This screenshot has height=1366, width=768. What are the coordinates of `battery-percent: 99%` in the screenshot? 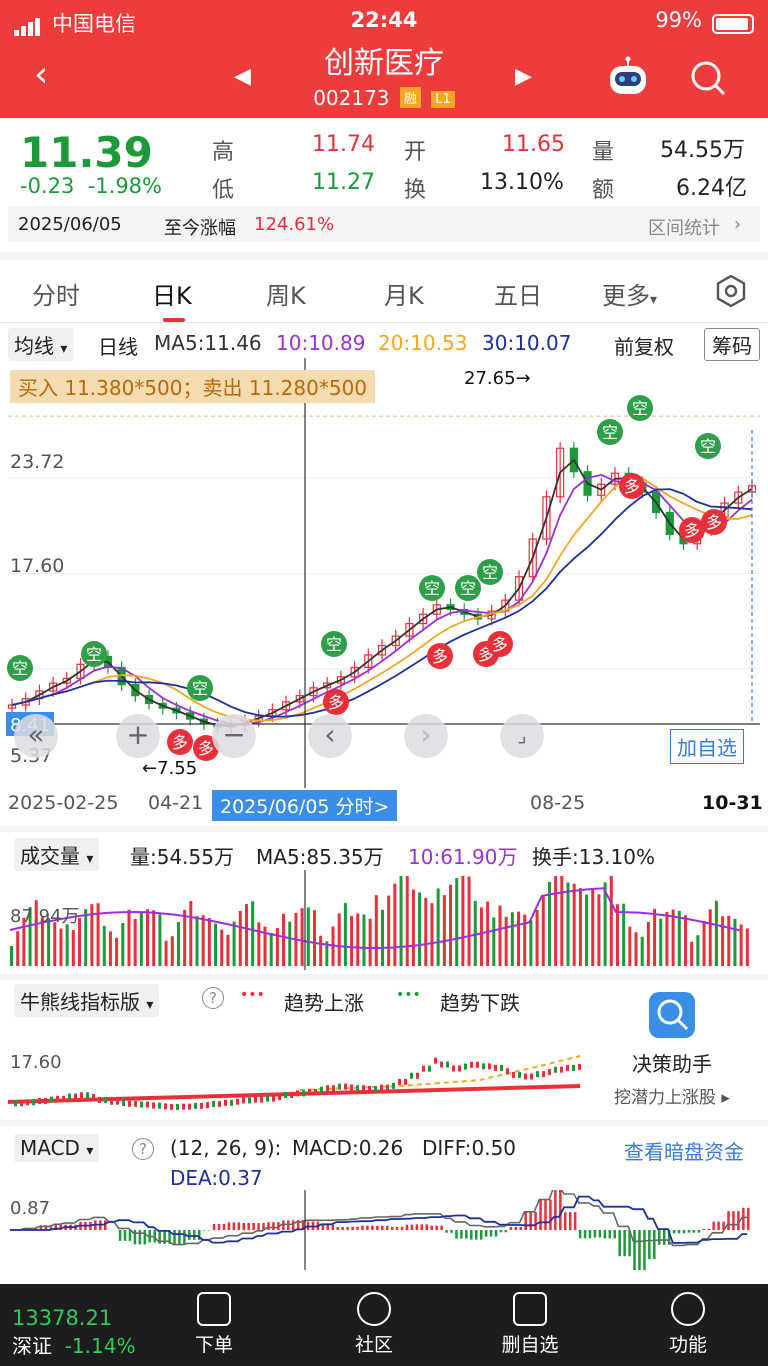 It's located at (678, 20).